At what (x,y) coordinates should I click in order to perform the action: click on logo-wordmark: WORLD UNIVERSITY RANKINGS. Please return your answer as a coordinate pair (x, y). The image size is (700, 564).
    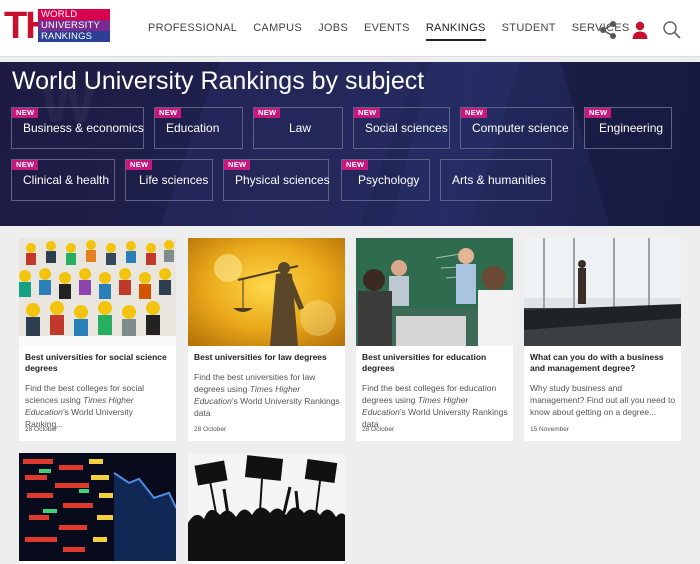
    Looking at the image, I should click on (74, 25).